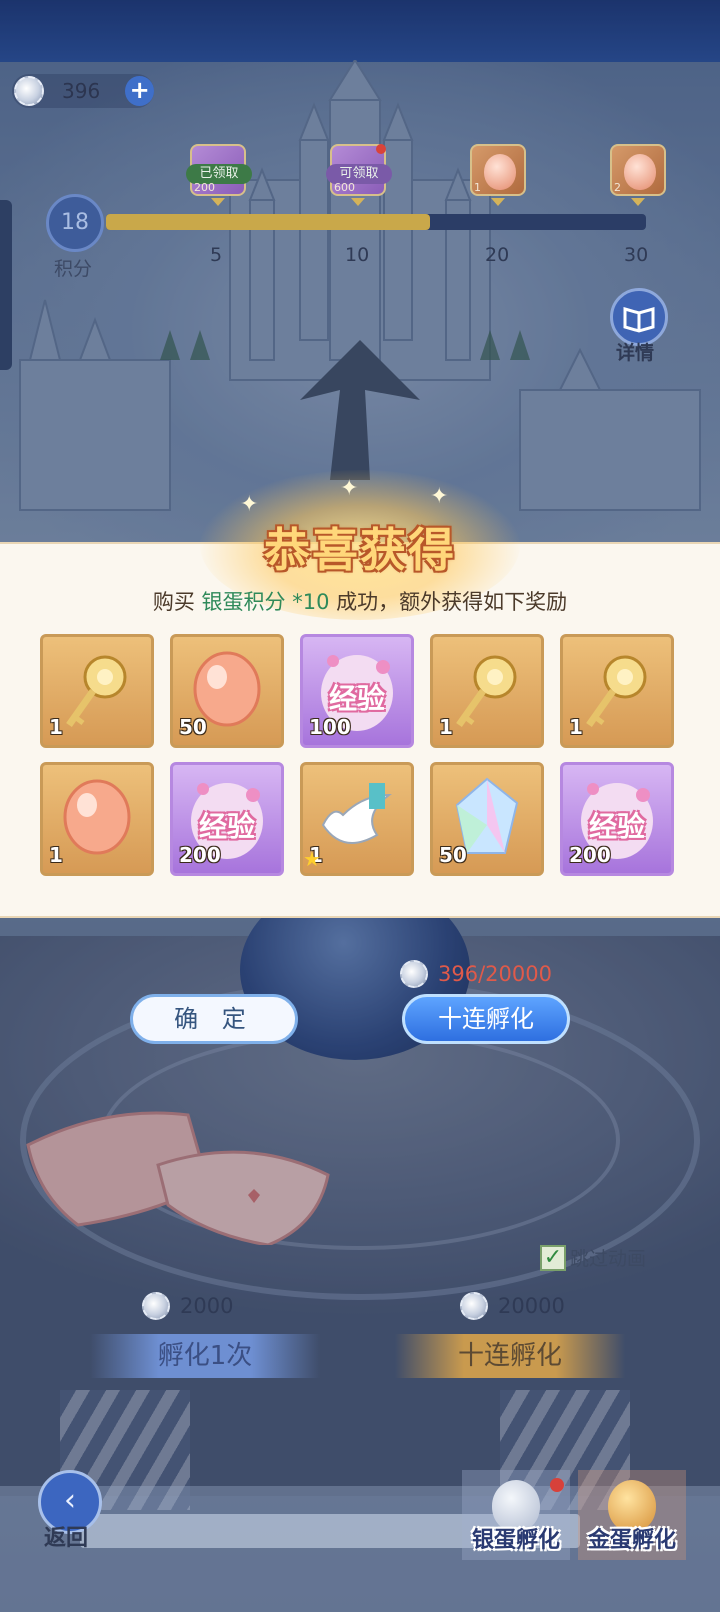 This screenshot has height=1612, width=720. Describe the element at coordinates (70, 1500) in the screenshot. I see `back-arrow-icon: ‹` at that location.